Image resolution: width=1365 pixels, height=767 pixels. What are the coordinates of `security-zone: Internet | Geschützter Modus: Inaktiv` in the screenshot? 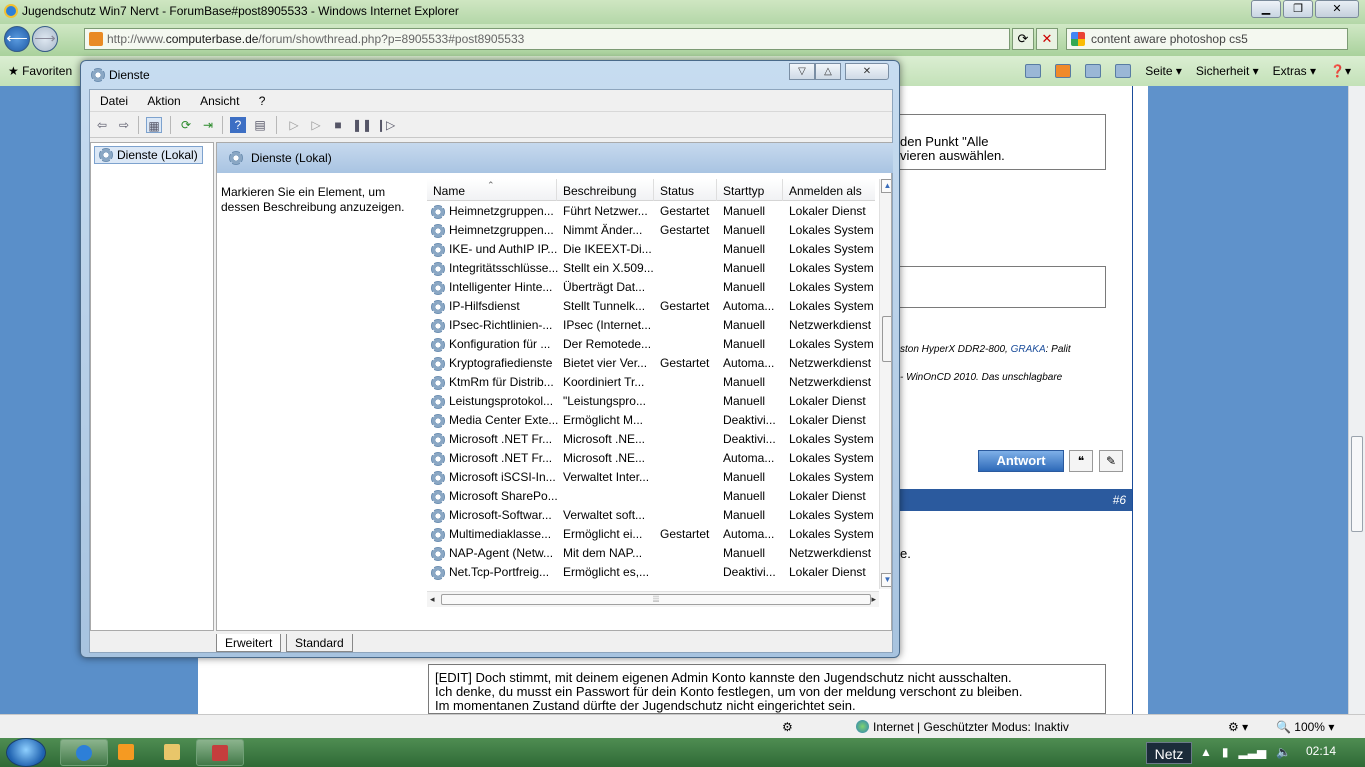 It's located at (962, 727).